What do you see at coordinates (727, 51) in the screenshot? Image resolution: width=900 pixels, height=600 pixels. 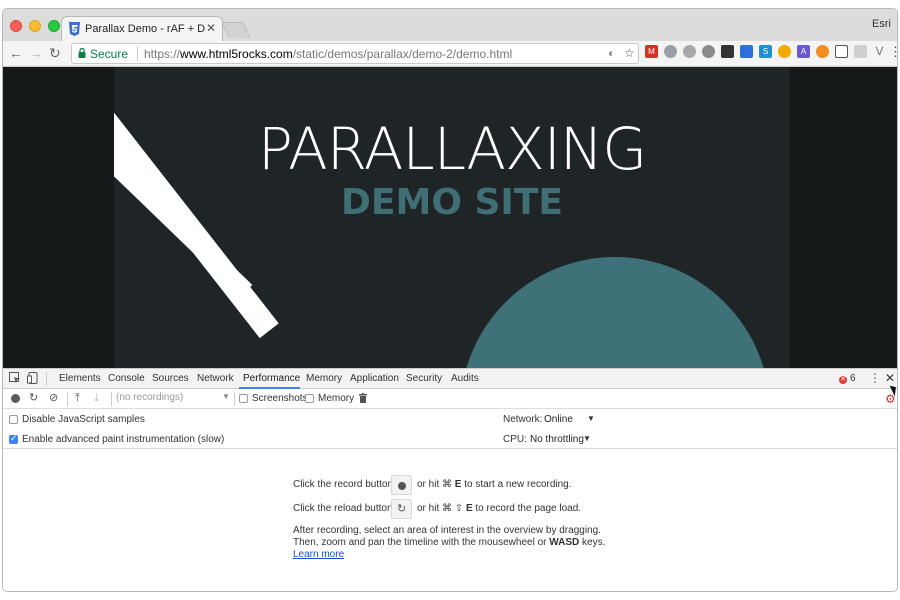 I see `layers-extension-icon` at bounding box center [727, 51].